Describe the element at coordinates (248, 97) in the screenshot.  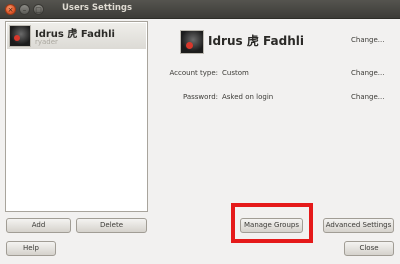
I see `password-value: Asked on login` at that location.